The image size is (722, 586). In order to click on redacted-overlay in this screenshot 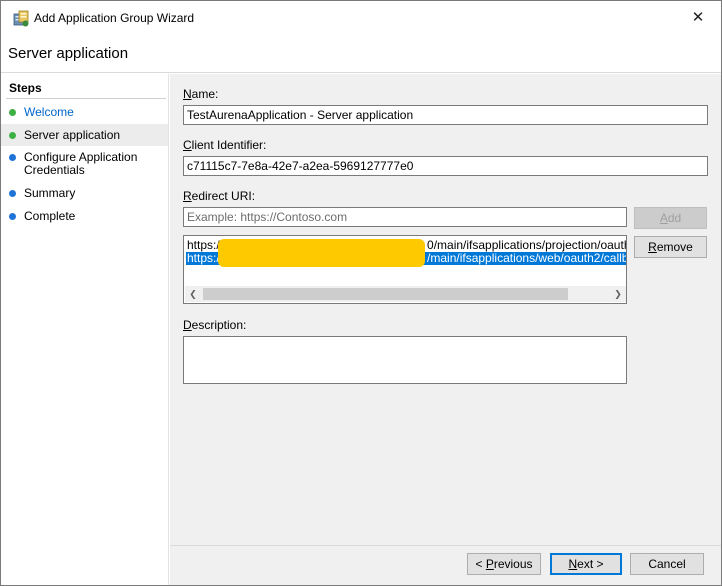, I will do `click(321, 253)`.